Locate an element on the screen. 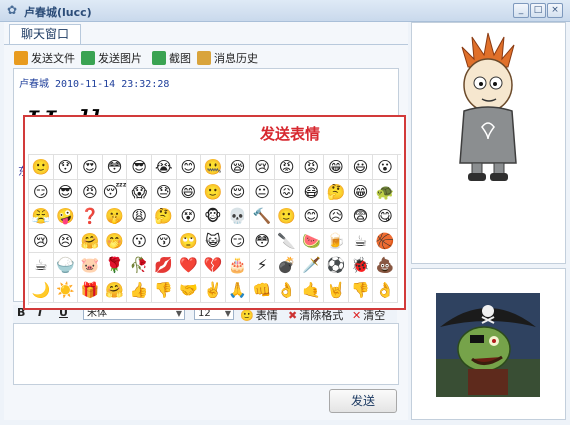  emoji-cell: 😯 is located at coordinates (66, 167).